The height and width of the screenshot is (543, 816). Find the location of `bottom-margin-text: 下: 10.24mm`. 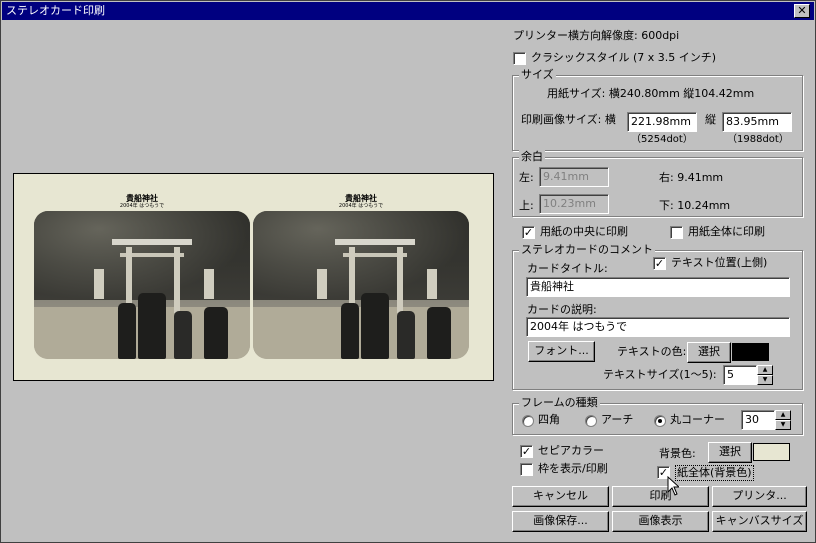

bottom-margin-text: 下: 10.24mm is located at coordinates (695, 205).